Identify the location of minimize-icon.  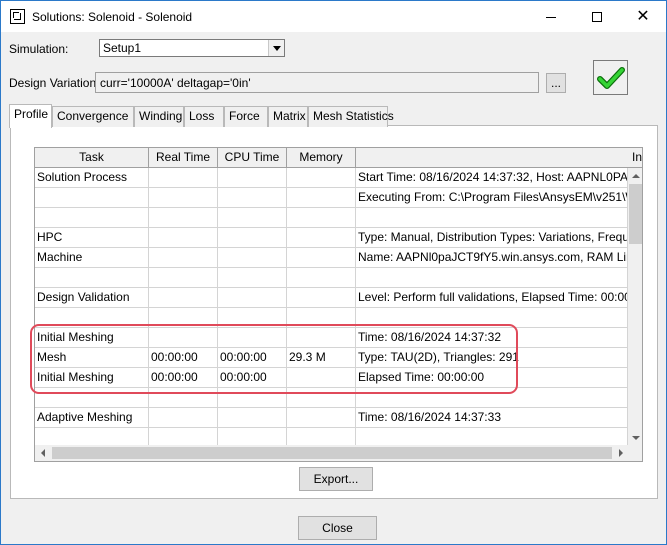
(551, 17).